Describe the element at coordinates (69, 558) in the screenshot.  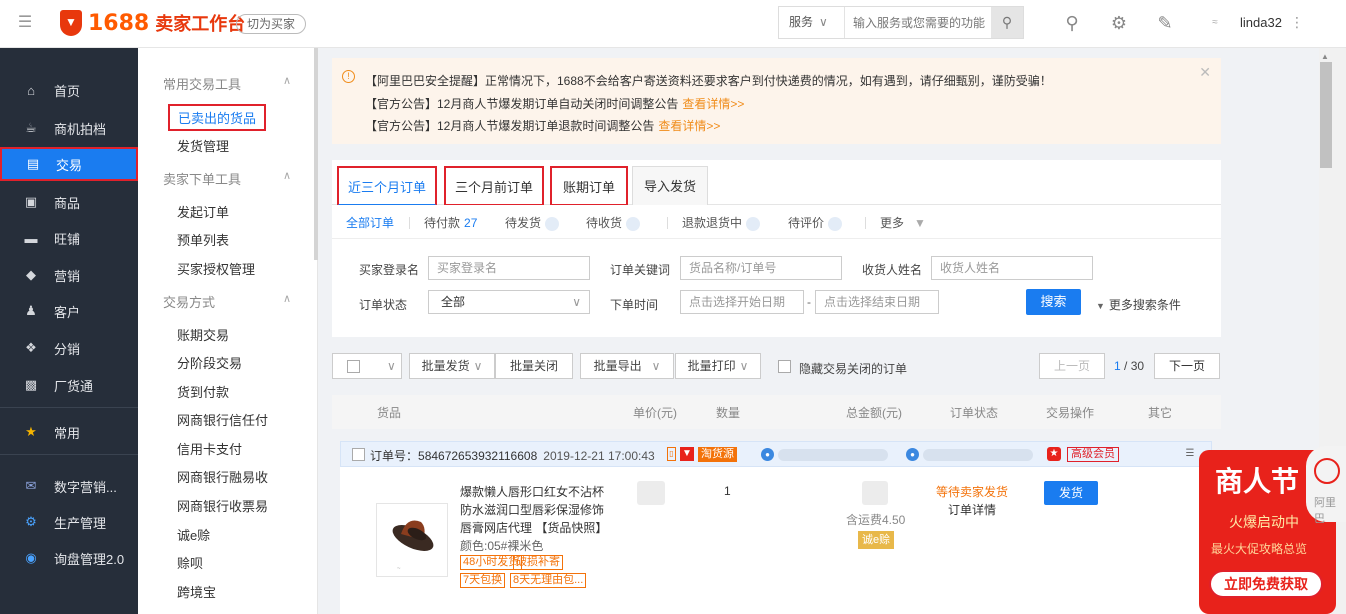
I see `sidebar-item-inquiry: ◉ 询盘管理2.0` at that location.